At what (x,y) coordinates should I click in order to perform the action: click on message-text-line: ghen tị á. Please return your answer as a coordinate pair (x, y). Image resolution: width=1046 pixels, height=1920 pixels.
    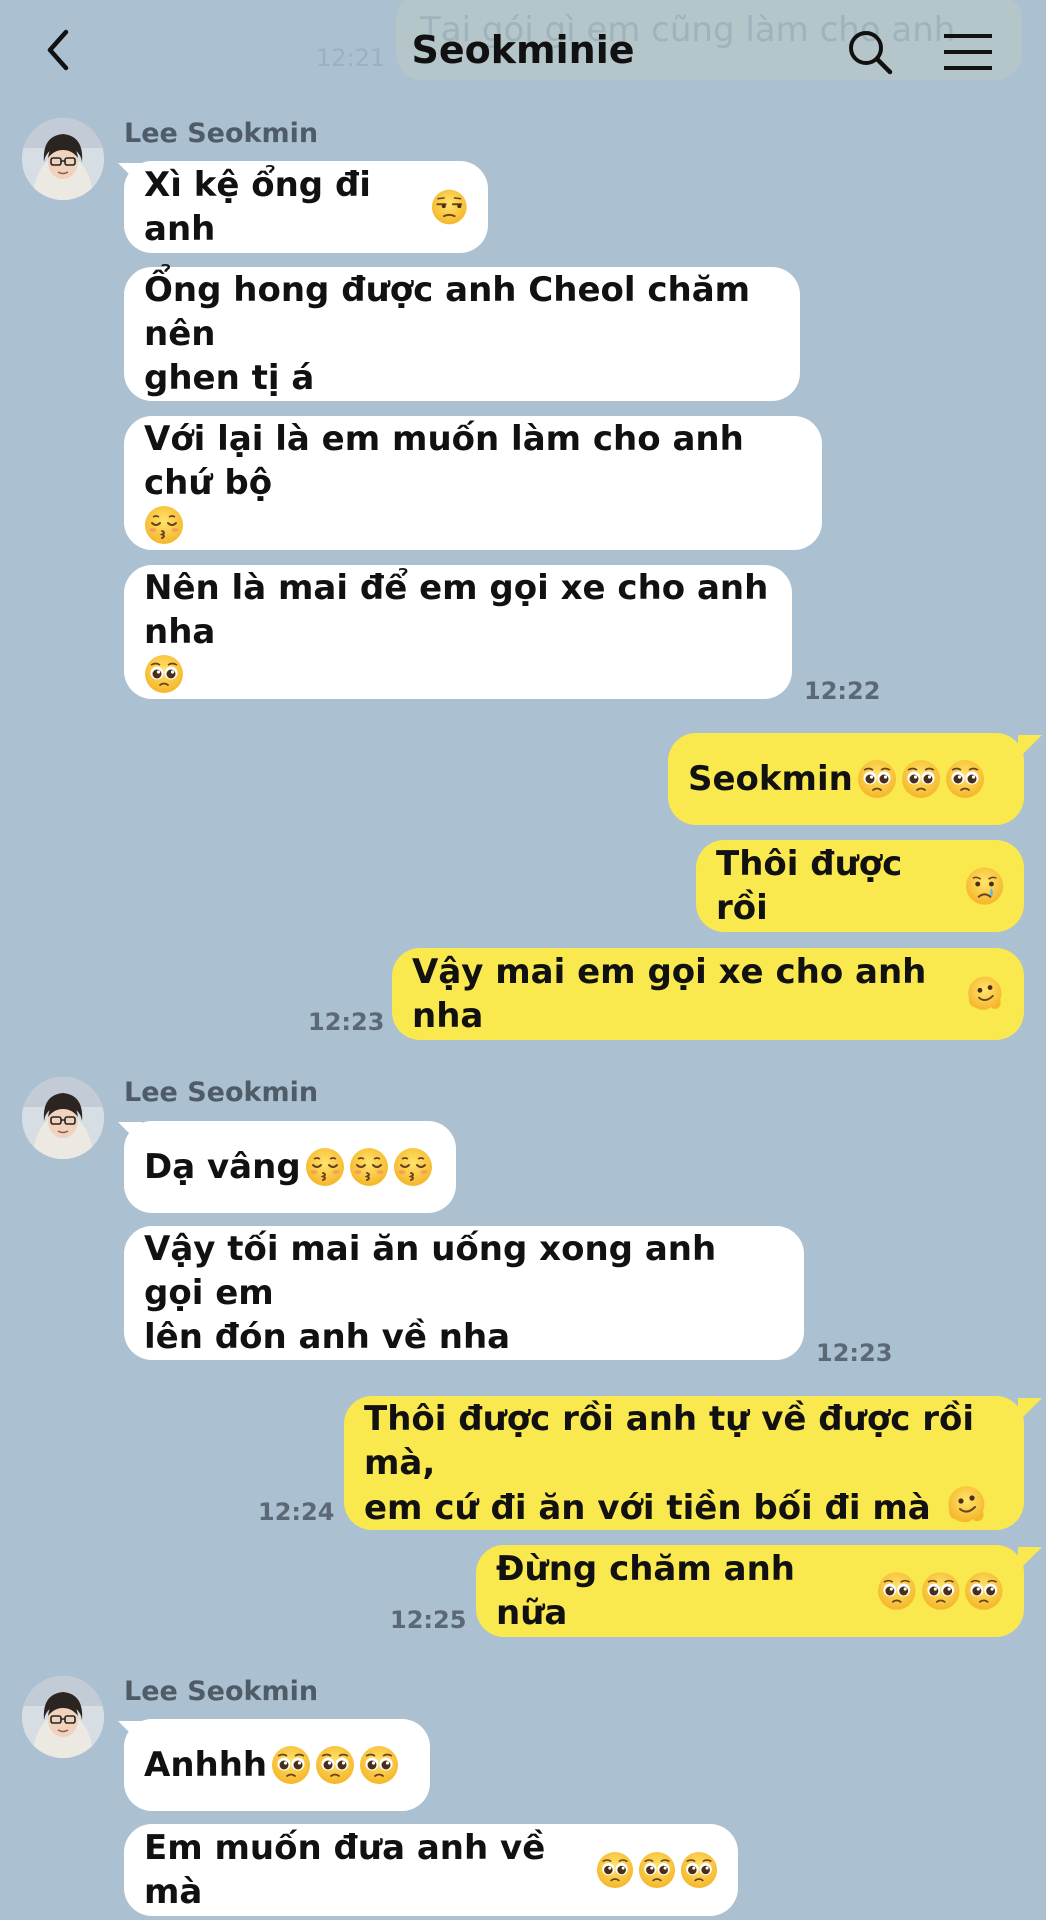
    Looking at the image, I should click on (229, 378).